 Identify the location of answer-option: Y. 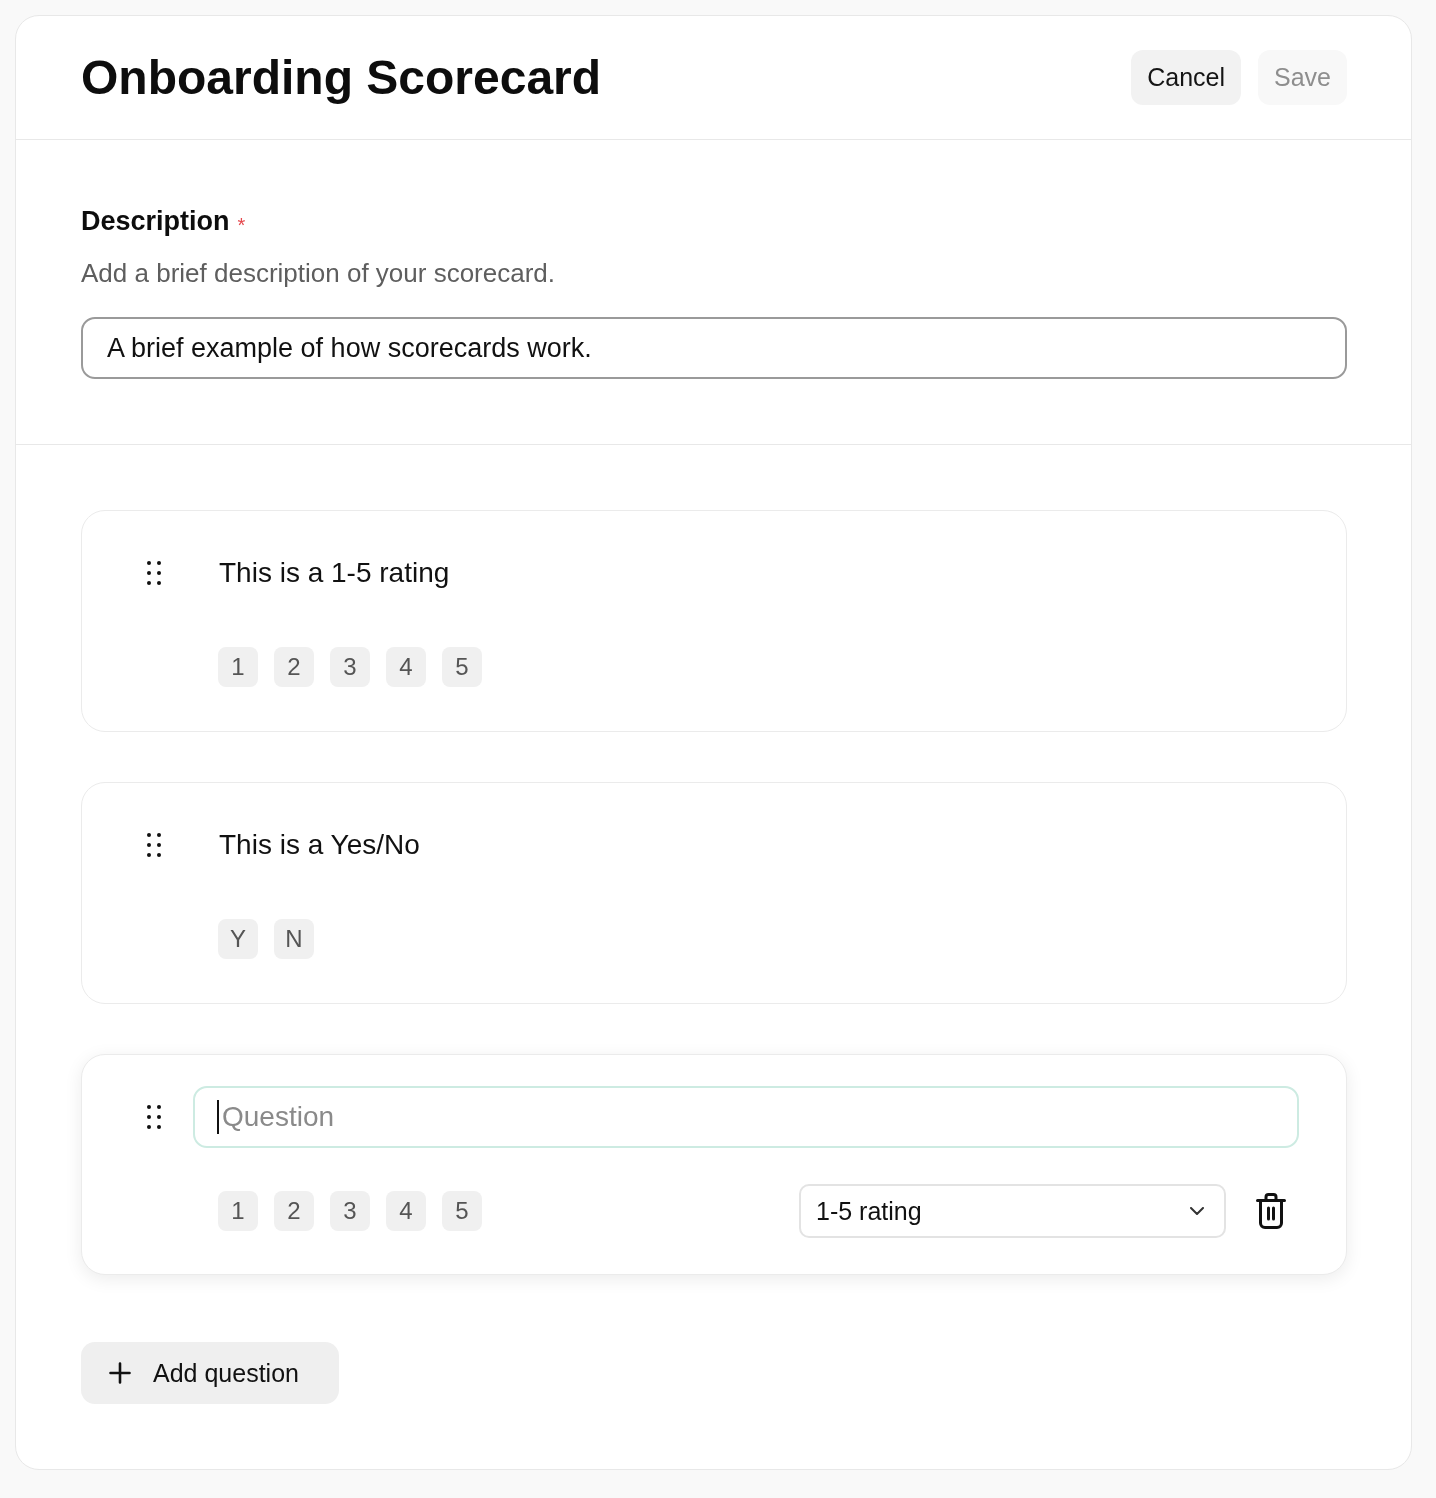
(238, 939).